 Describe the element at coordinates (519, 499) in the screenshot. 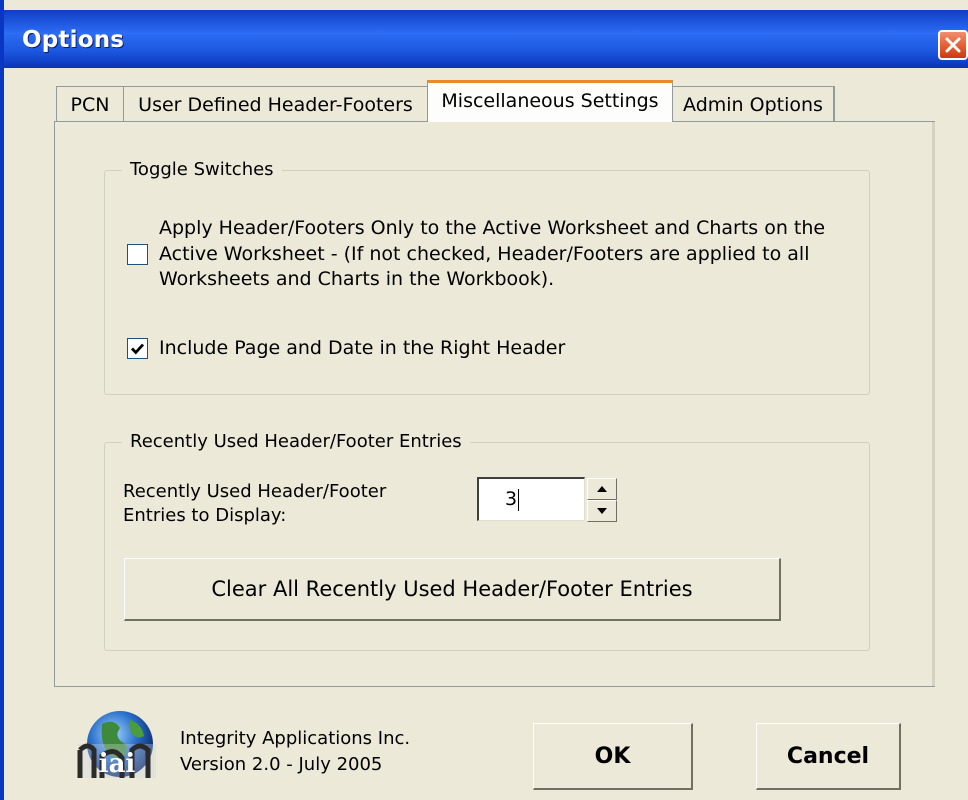

I see `text-caret` at that location.